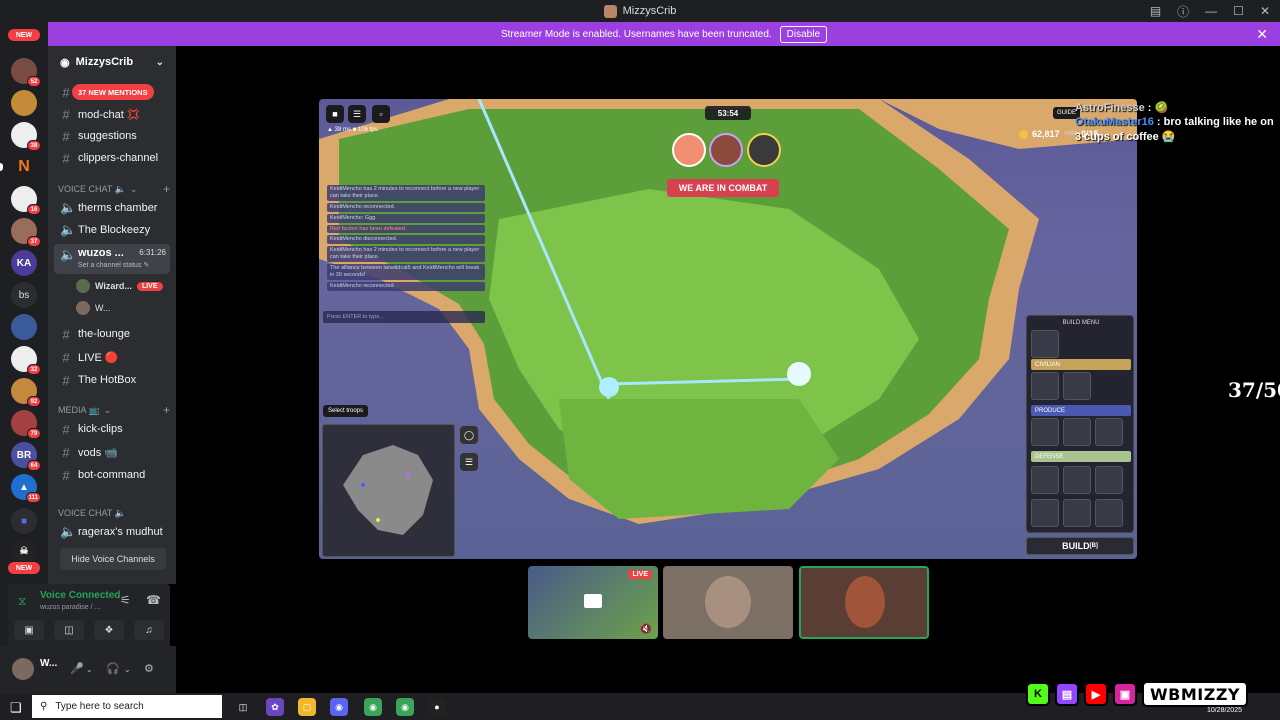 The image size is (1280, 720). I want to click on voice-channel-ragerax: 🔈 ragerax's mudhut, so click(112, 532).